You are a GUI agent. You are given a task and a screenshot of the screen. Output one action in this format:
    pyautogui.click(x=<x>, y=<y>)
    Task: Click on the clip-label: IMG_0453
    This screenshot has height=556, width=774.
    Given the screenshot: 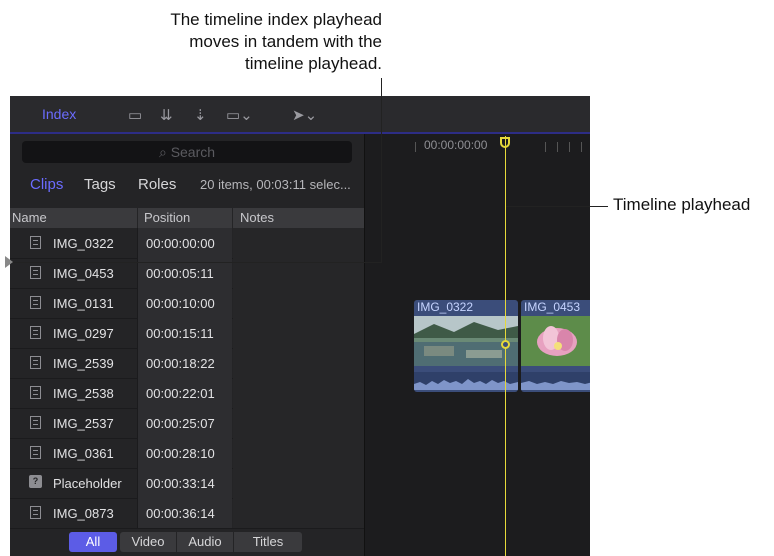 What is the action you would take?
    pyautogui.click(x=552, y=307)
    